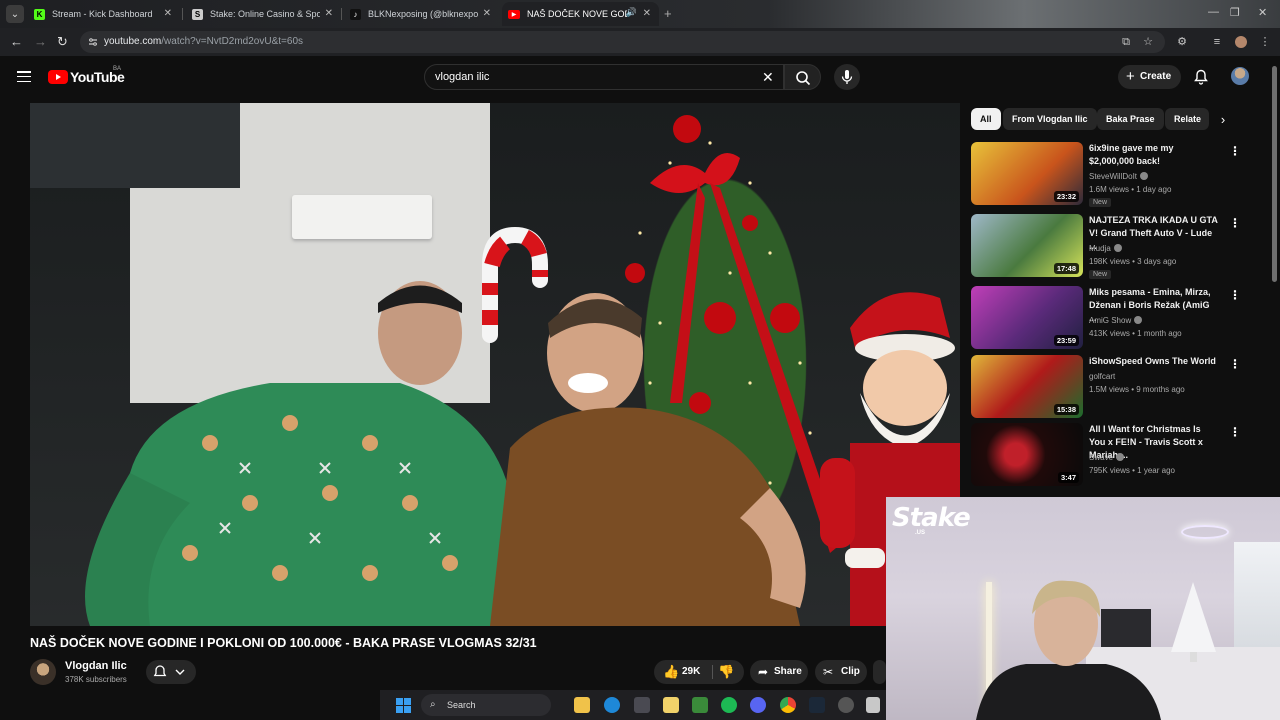 This screenshot has height=720, width=1280. Describe the element at coordinates (1027, 317) in the screenshot. I see `video-thumbnail: 23:59` at that location.